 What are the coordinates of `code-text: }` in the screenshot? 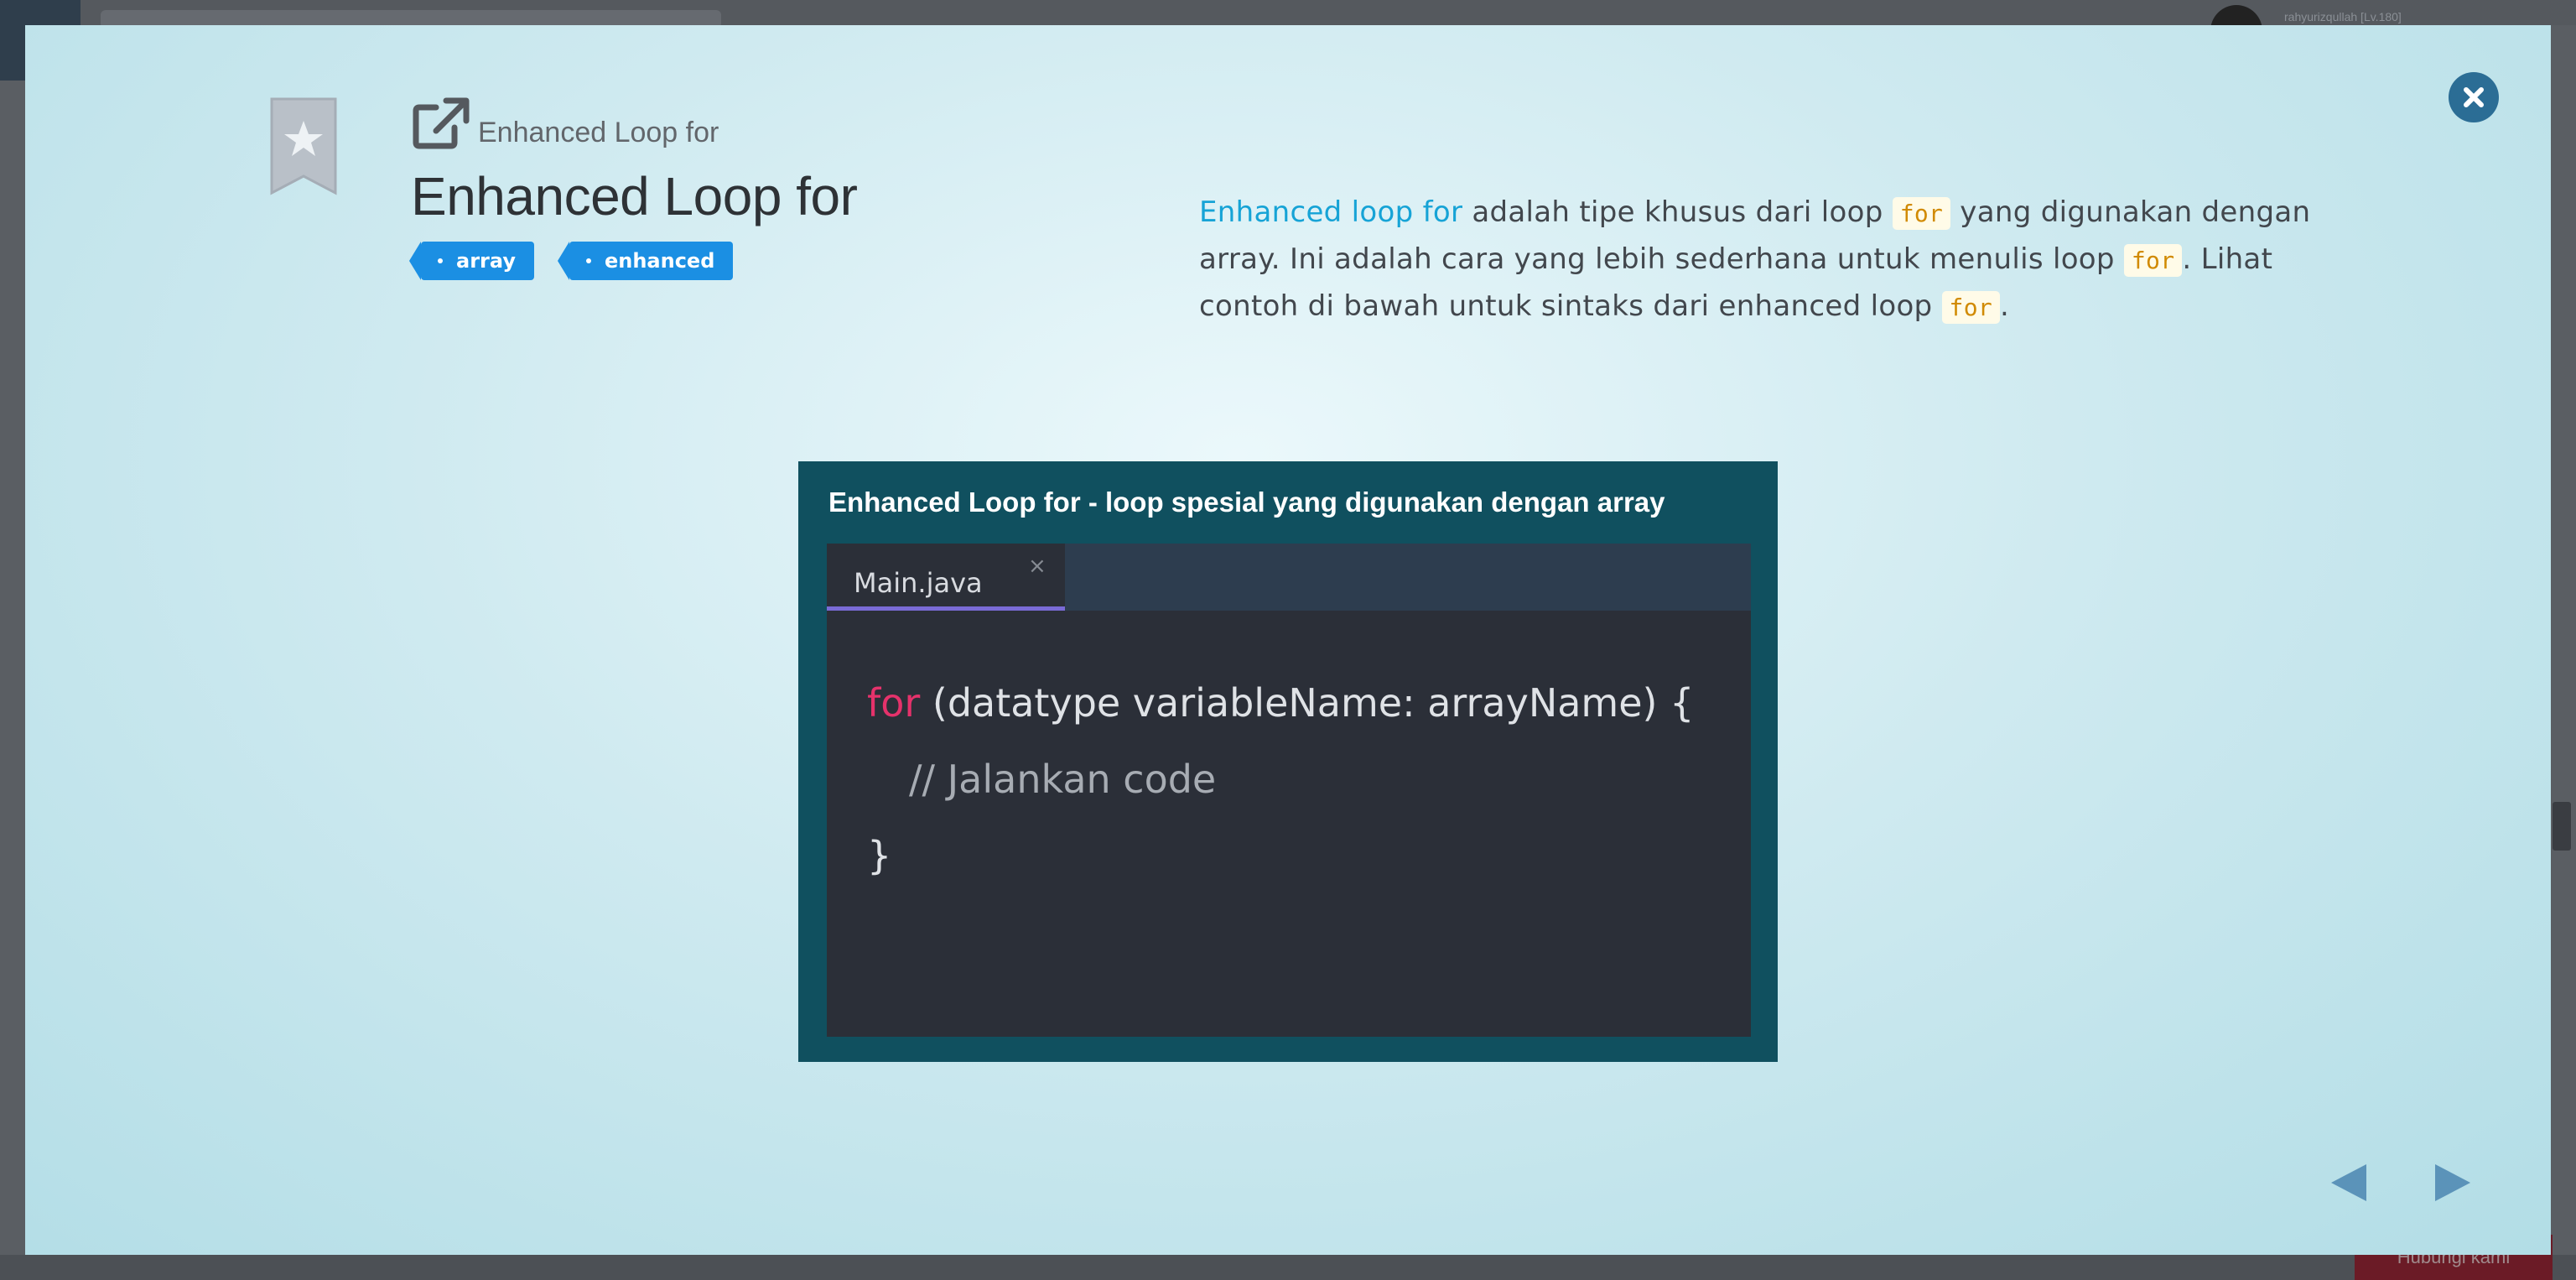 It's located at (880, 855).